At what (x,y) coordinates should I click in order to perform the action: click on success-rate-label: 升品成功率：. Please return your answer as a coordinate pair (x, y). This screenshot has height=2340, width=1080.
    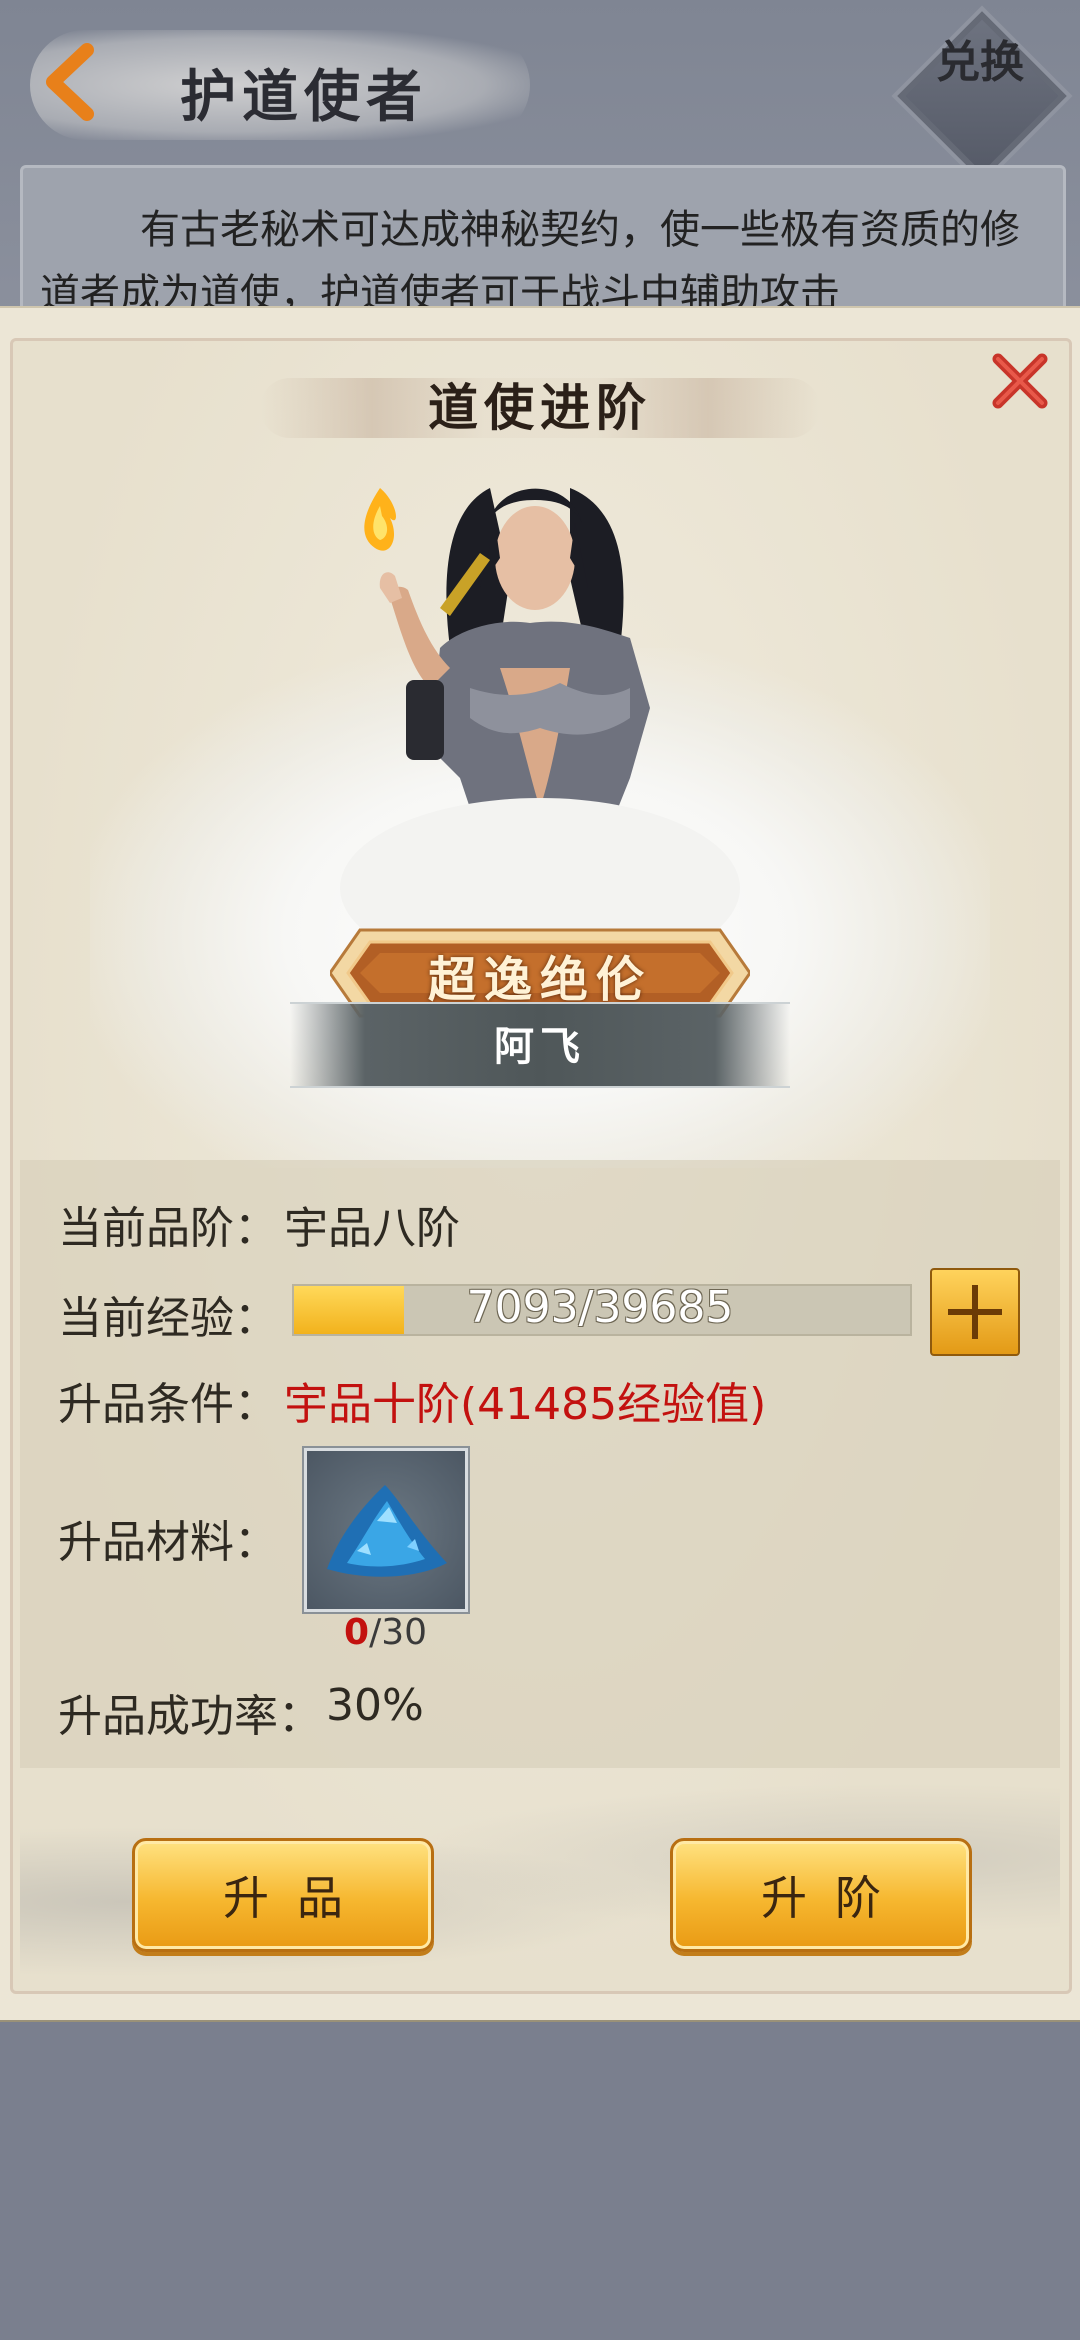
    Looking at the image, I should click on (190, 1716).